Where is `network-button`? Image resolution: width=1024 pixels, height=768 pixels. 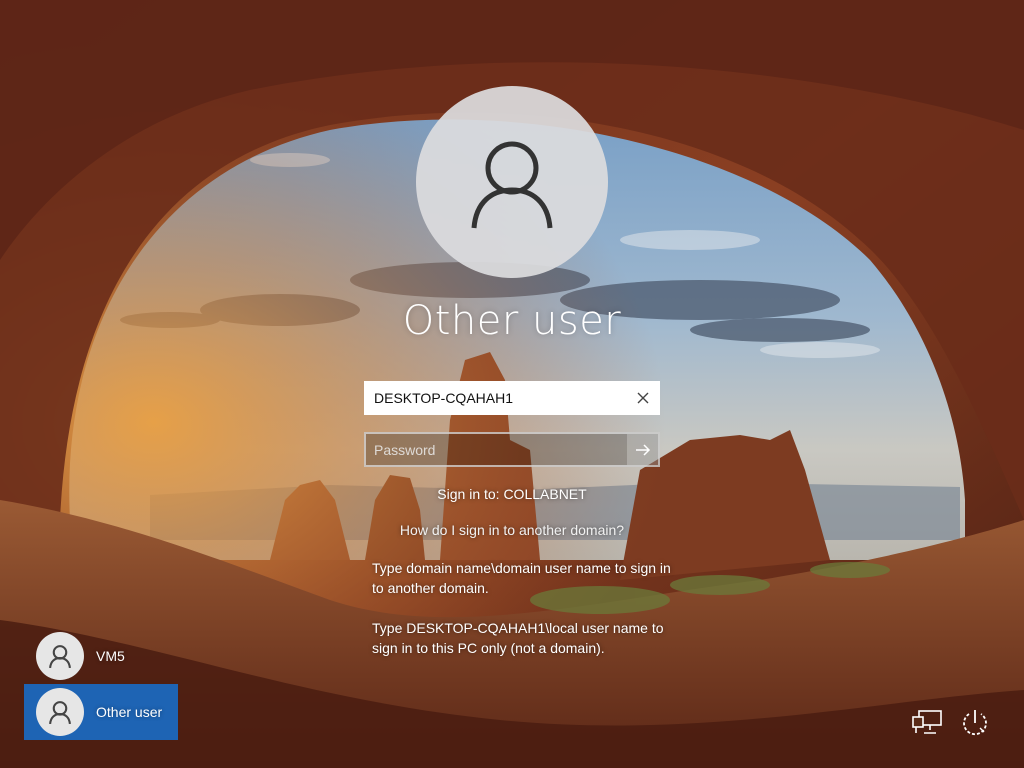
network-button is located at coordinates (927, 723).